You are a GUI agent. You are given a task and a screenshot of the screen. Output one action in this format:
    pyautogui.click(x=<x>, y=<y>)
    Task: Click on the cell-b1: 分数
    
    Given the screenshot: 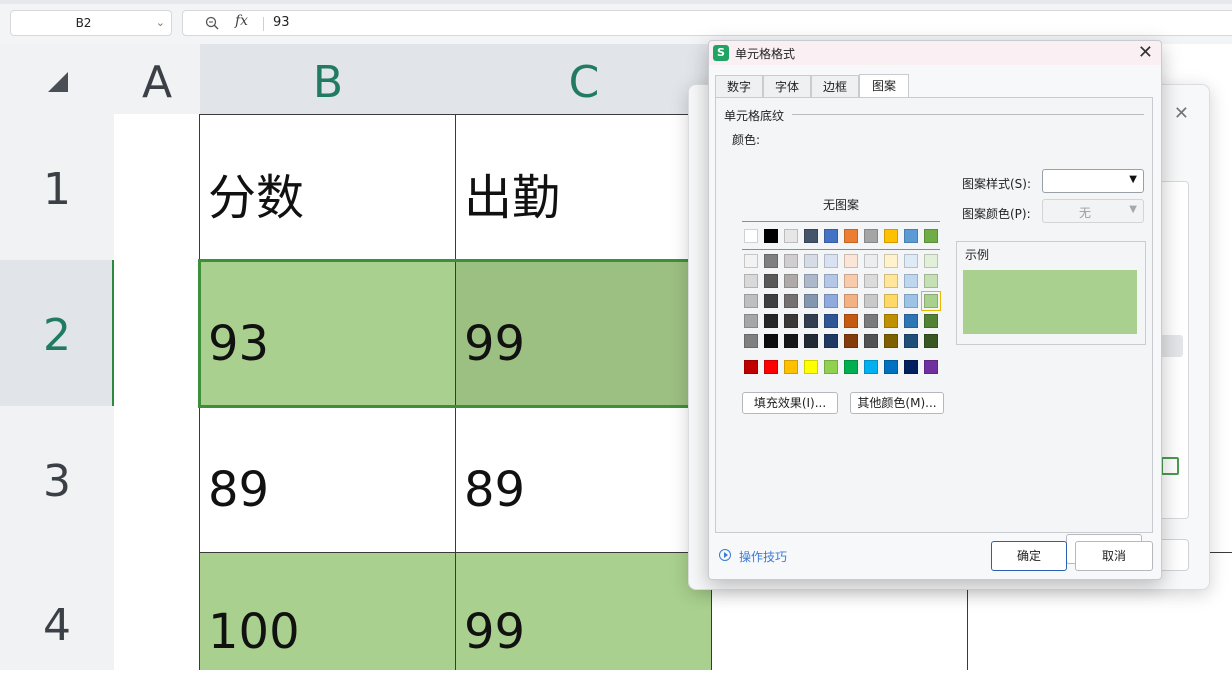 What is the action you would take?
    pyautogui.click(x=328, y=187)
    